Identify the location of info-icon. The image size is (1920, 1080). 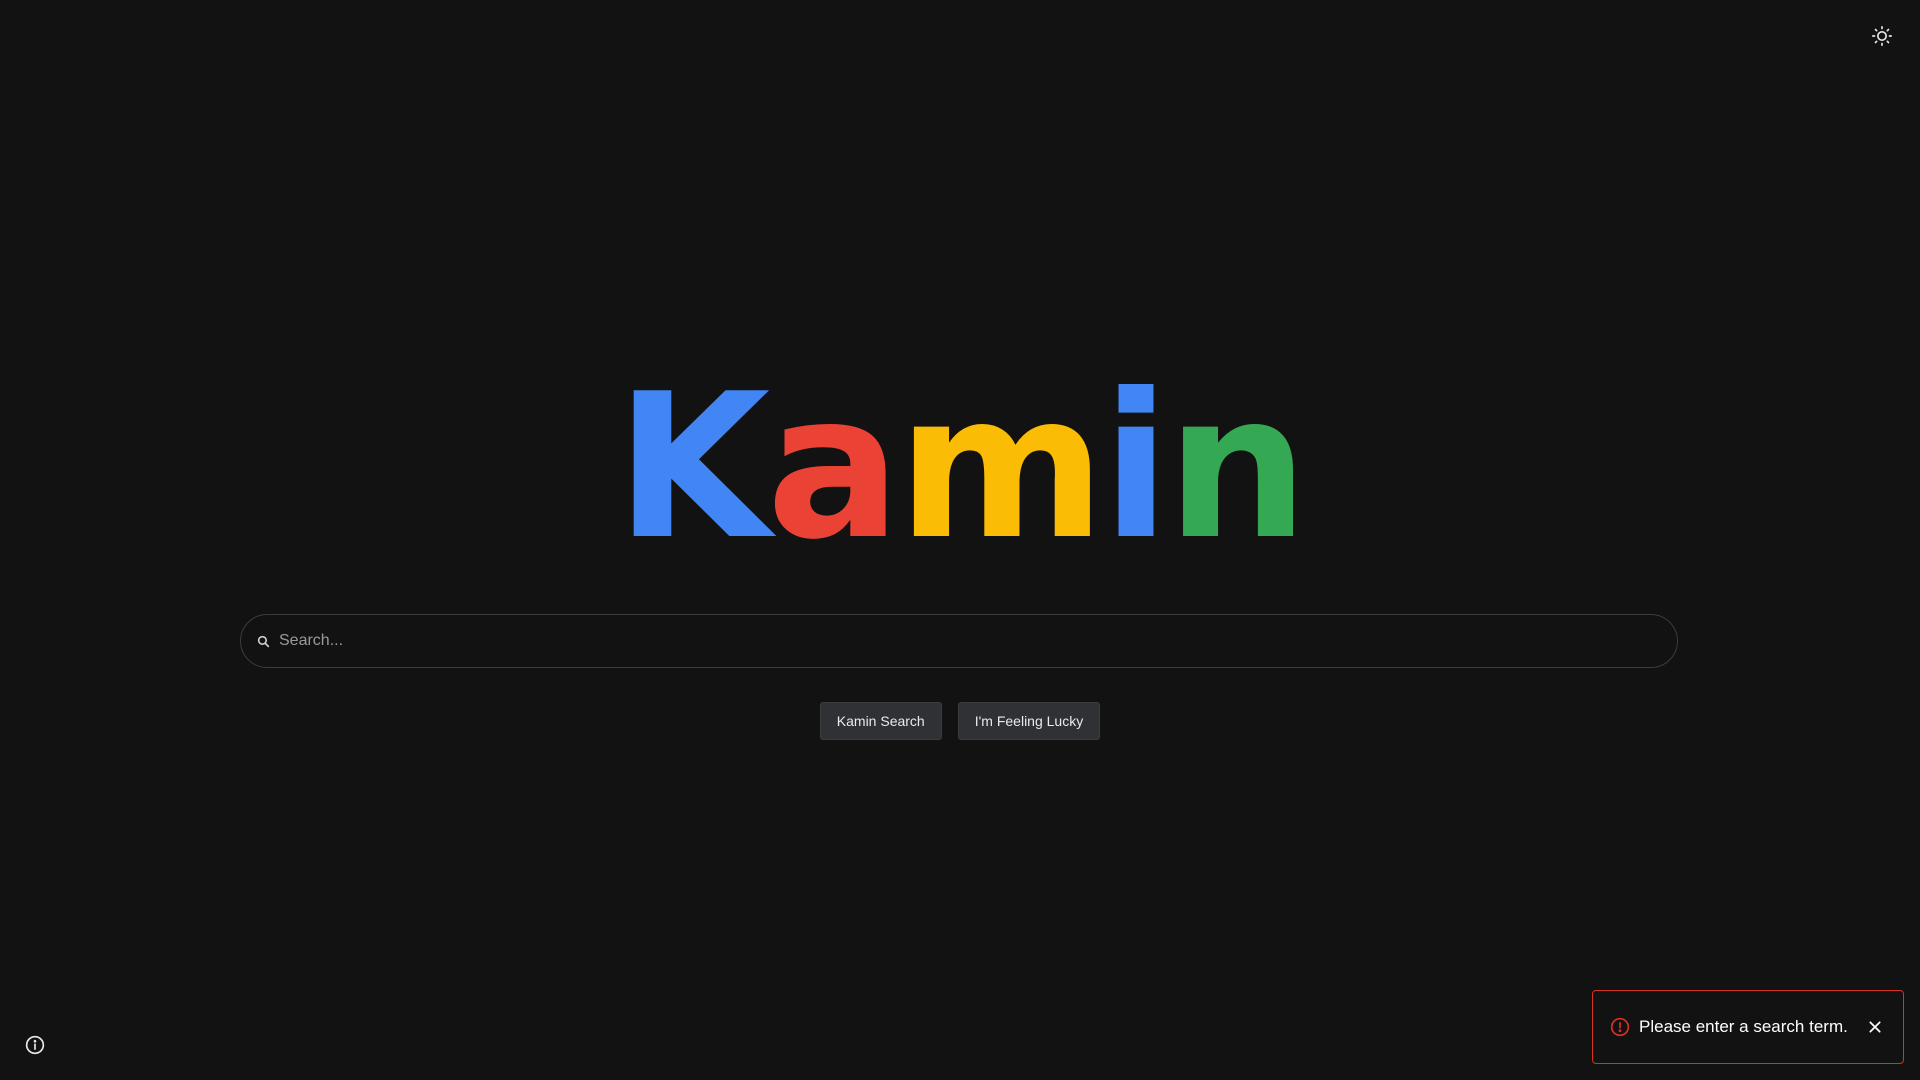
(35, 1045).